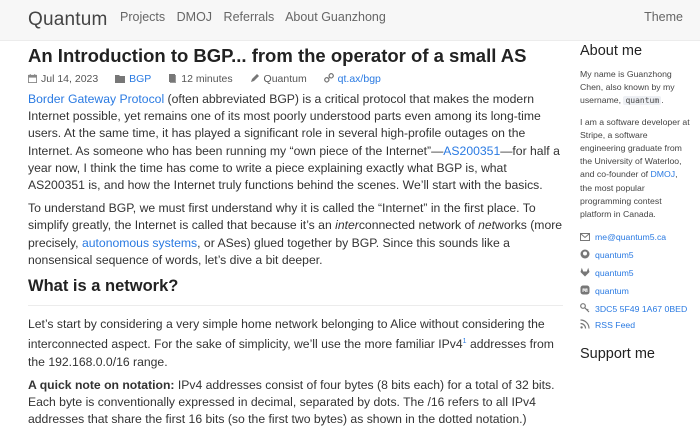 The width and height of the screenshot is (700, 434). Describe the element at coordinates (335, 17) in the screenshot. I see `nav-link-about: About Guanzhong` at that location.